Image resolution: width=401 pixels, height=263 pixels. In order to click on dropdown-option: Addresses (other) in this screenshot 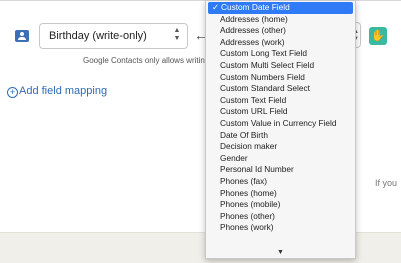, I will do `click(280, 31)`.